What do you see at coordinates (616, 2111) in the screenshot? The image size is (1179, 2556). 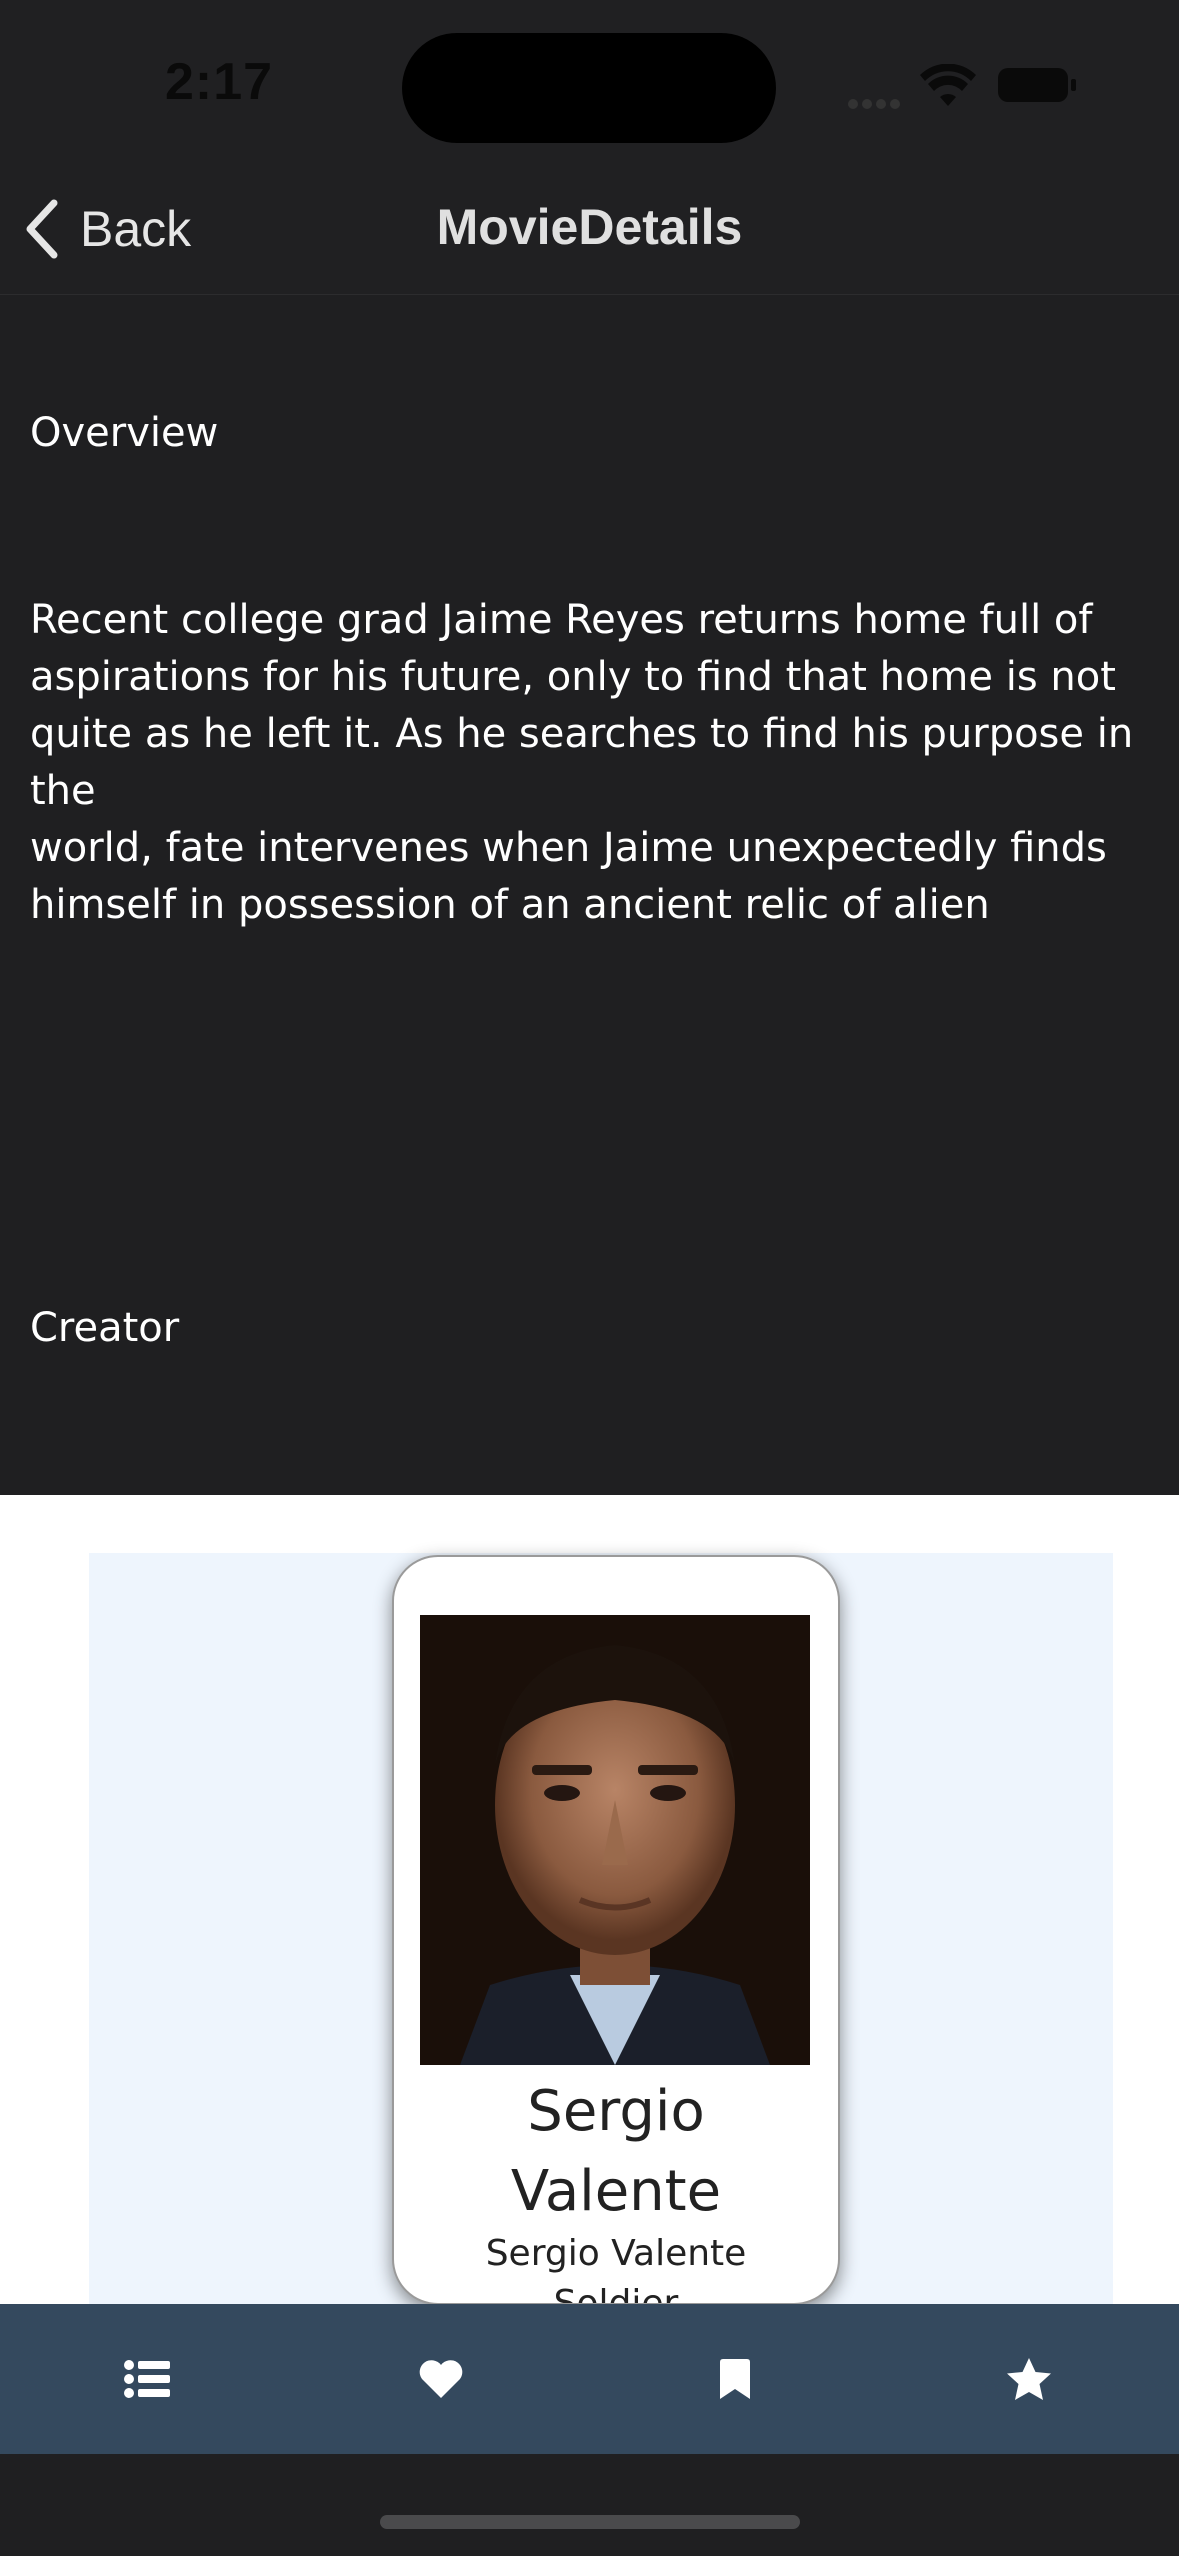 I see `creator-name-line: Sergio` at bounding box center [616, 2111].